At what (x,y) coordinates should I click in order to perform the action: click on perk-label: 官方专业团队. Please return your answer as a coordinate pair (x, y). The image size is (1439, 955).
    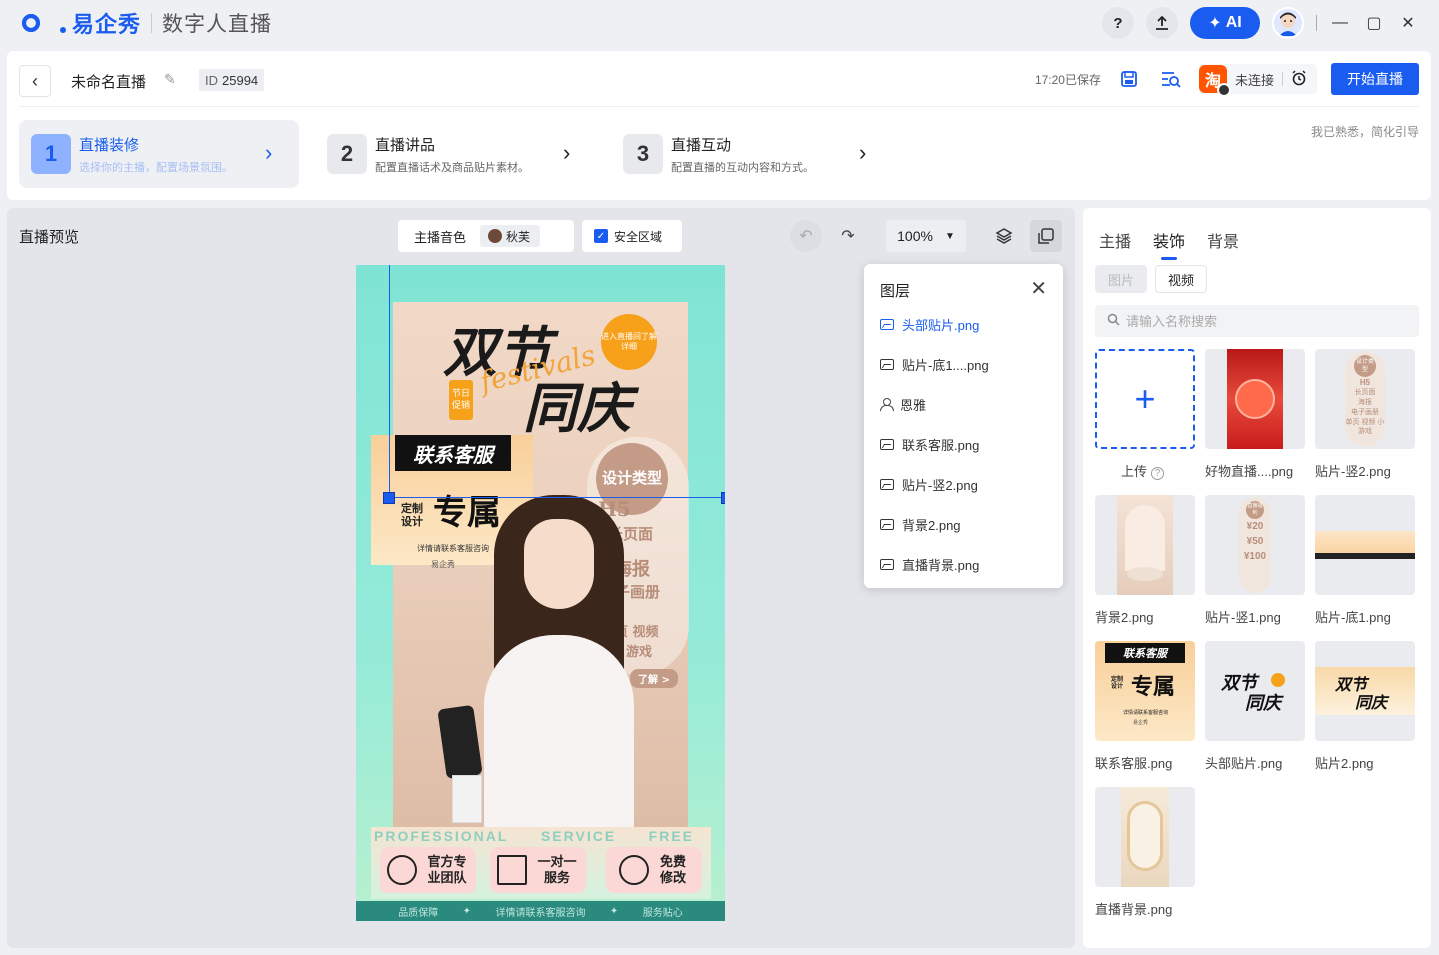
    Looking at the image, I should click on (447, 869).